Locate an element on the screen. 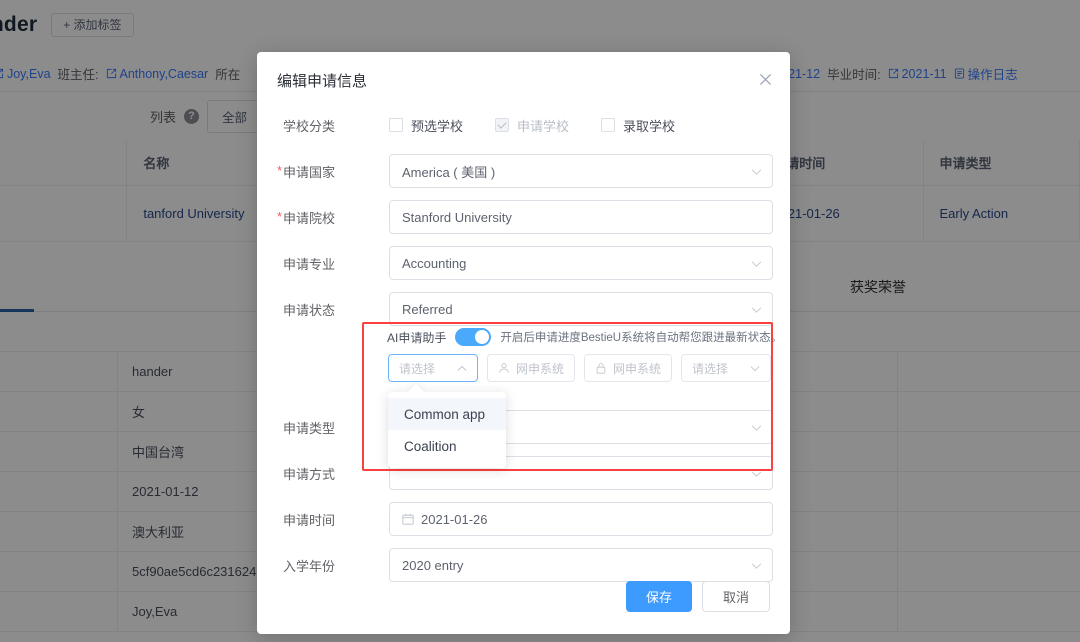  entry-year-select: 2020 entry is located at coordinates (581, 565).